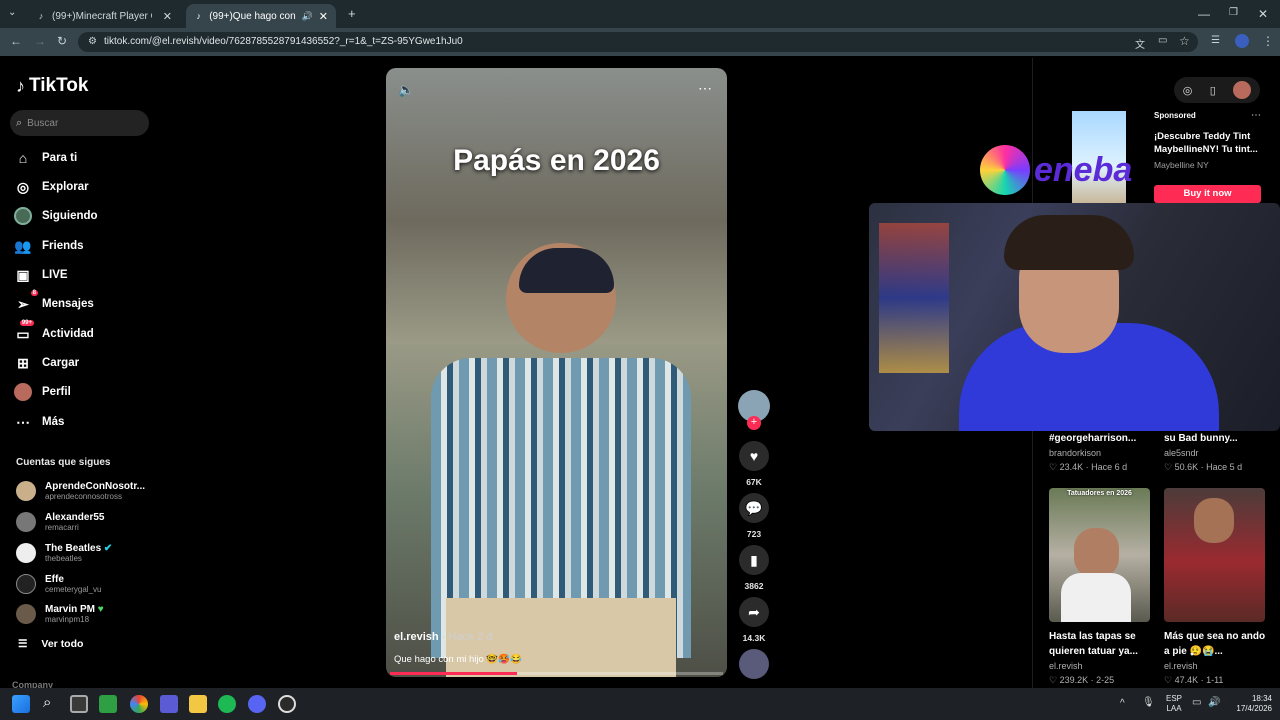  I want to click on cam-poster, so click(914, 298).